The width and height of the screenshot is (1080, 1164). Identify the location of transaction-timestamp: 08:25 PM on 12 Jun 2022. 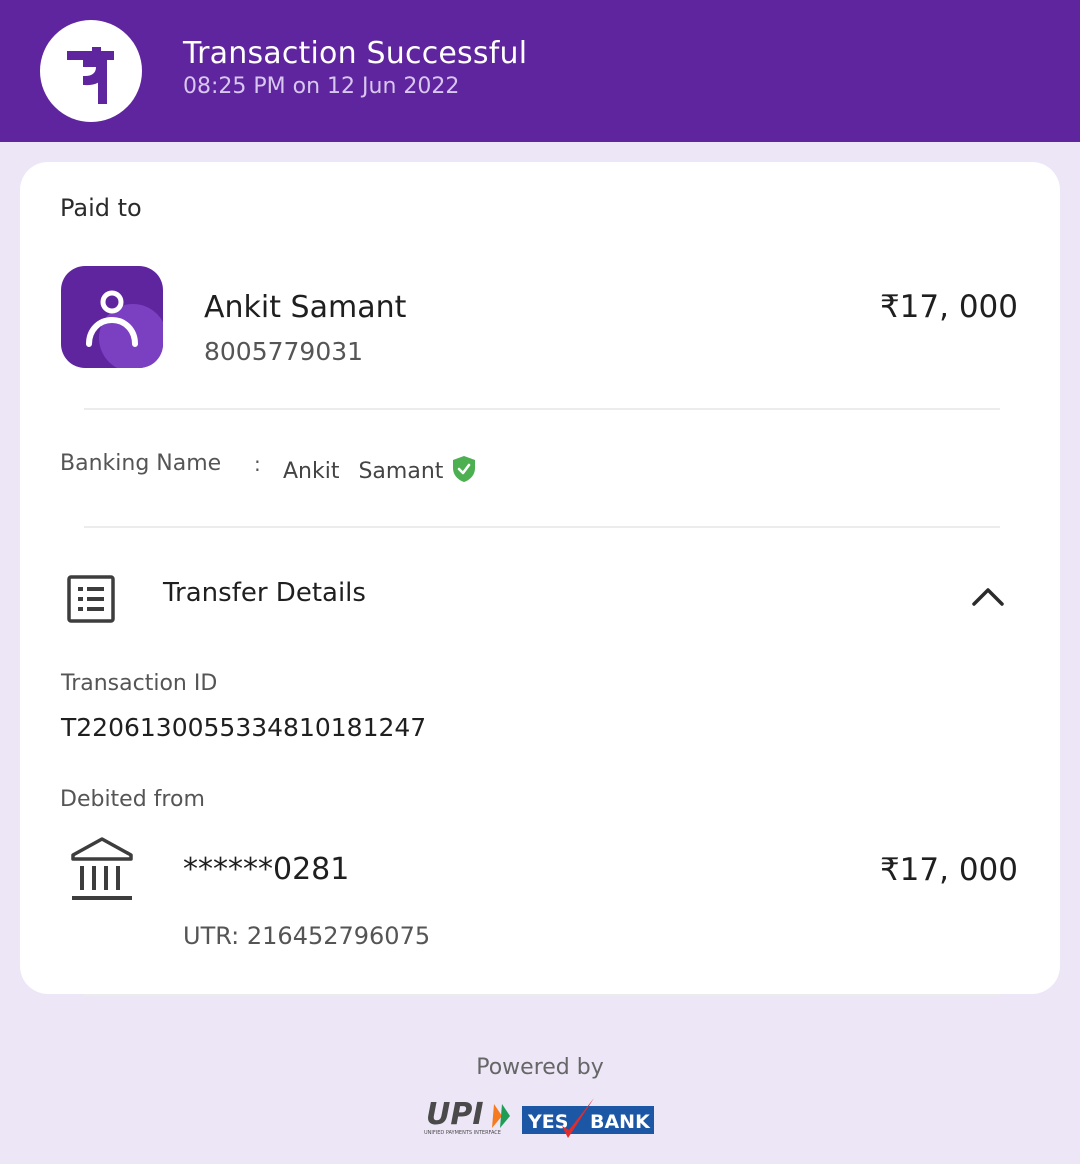
(321, 86).